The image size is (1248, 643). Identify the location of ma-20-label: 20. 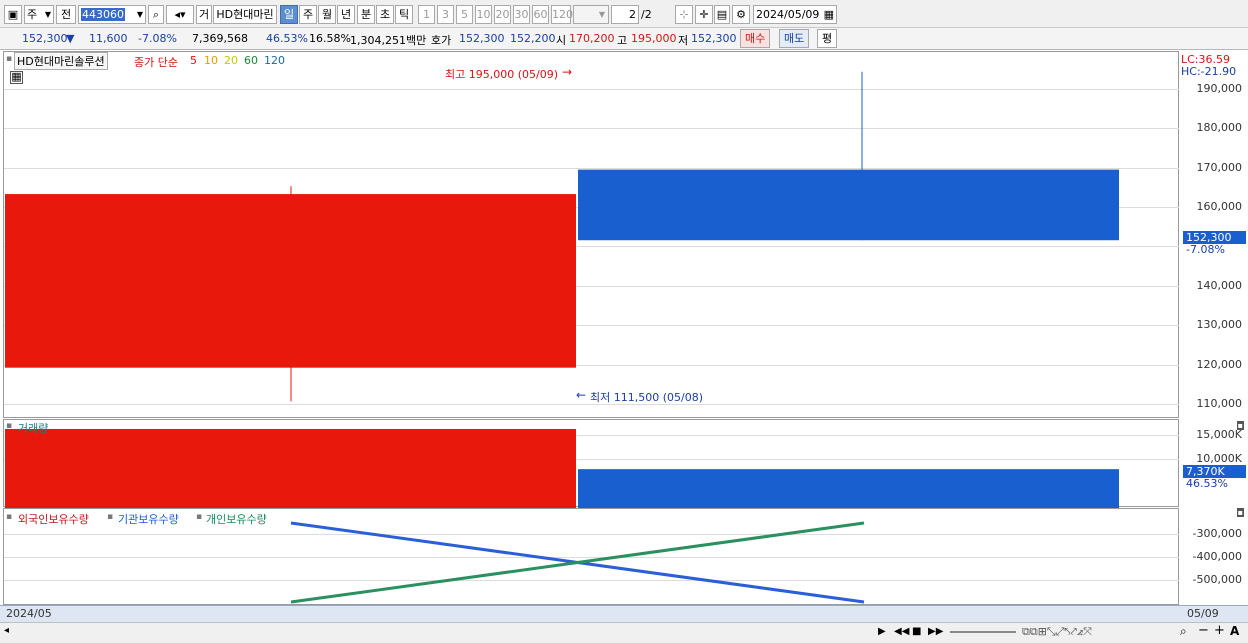
(231, 60).